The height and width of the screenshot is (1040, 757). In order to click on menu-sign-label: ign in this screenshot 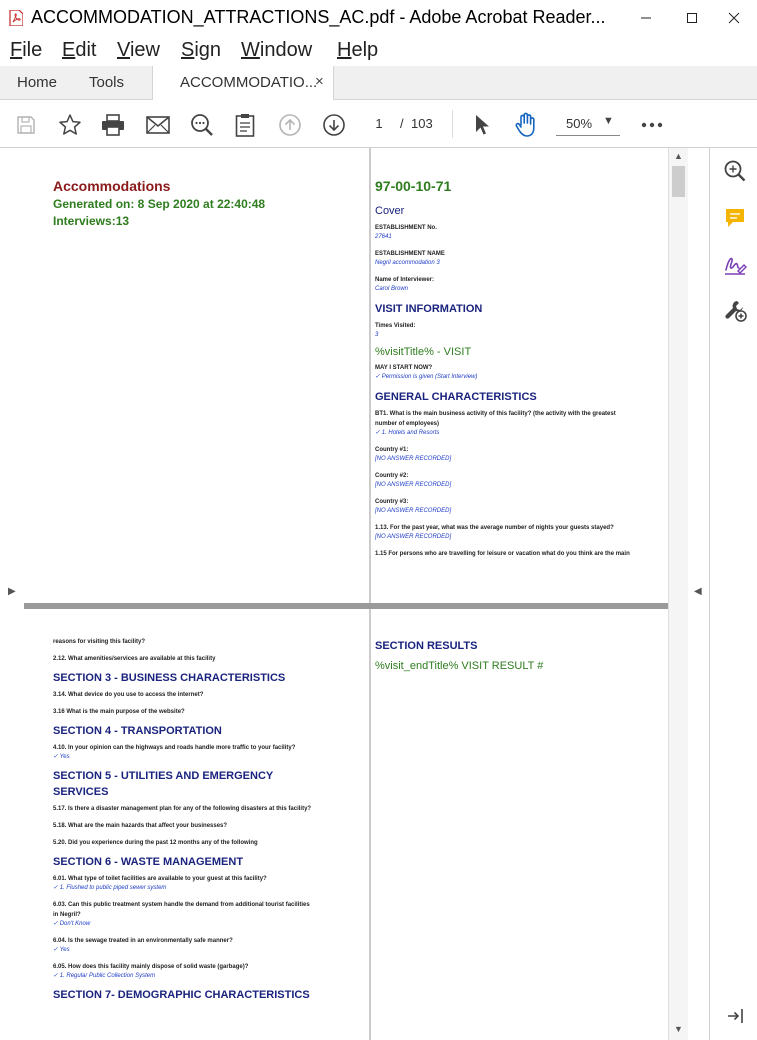, I will do `click(208, 50)`.